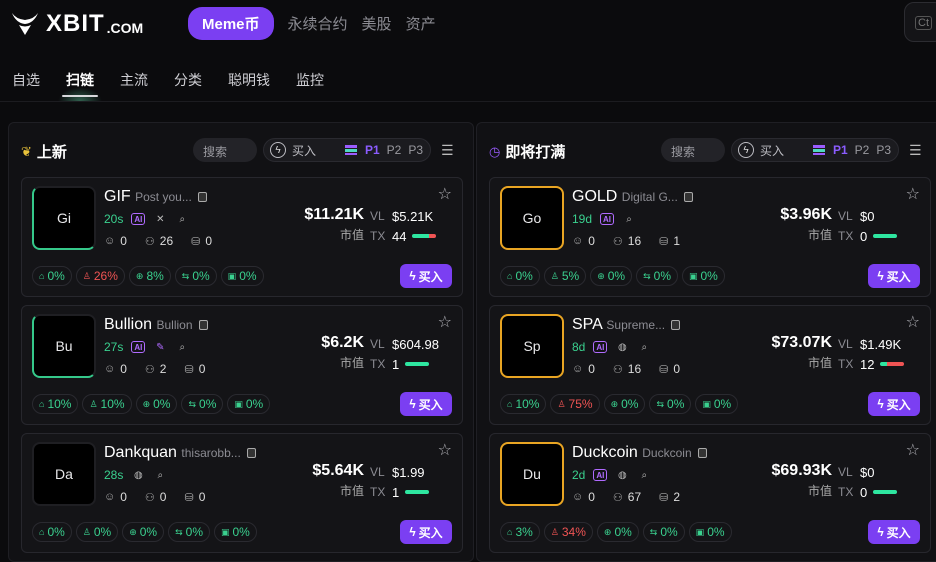  What do you see at coordinates (134, 81) in the screenshot?
I see `sub-tab-2: 主流` at bounding box center [134, 81].